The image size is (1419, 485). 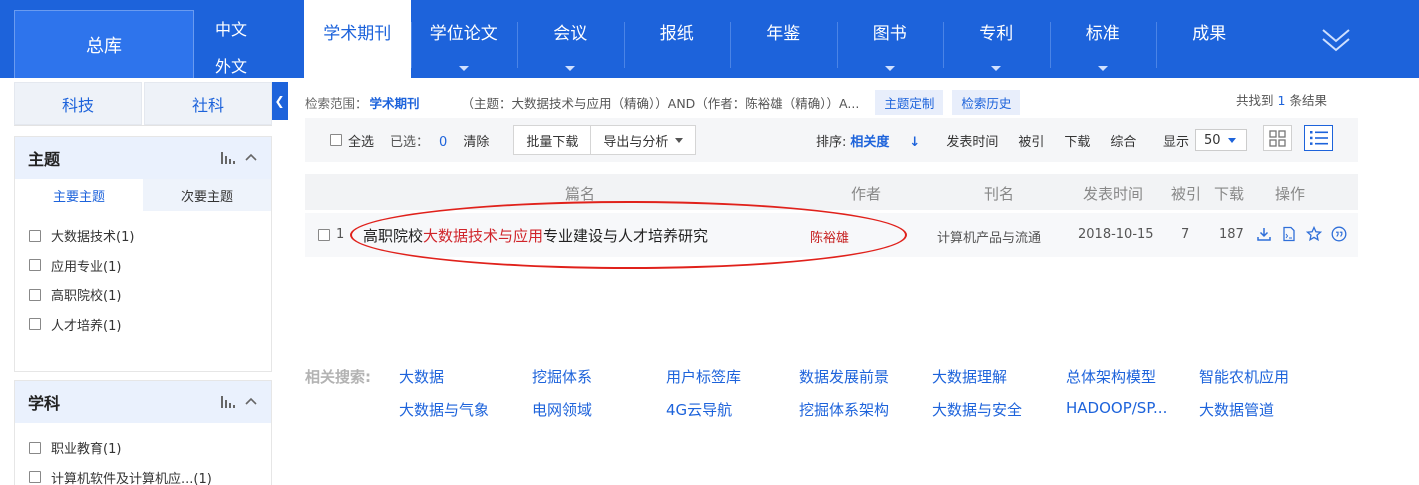 I want to click on tab-zongku: 总库, so click(x=104, y=44).